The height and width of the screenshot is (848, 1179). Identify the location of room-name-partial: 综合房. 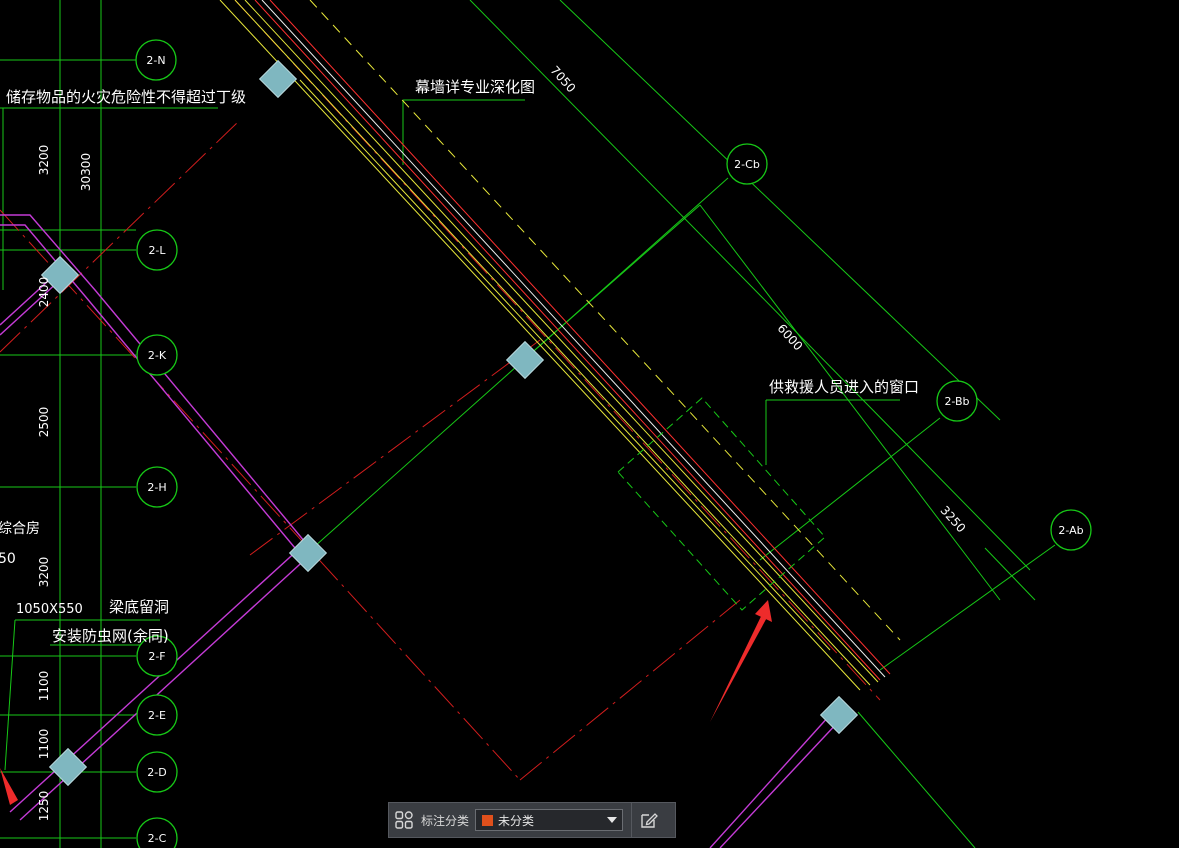
(20, 529).